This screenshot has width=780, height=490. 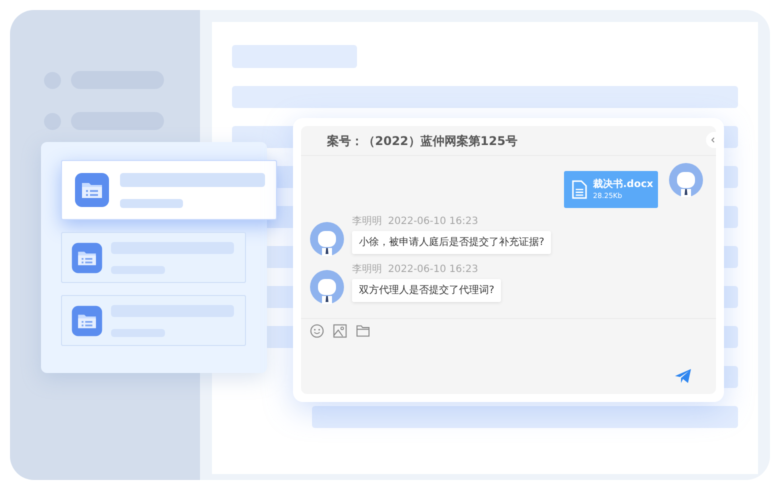 I want to click on send-button, so click(x=683, y=376).